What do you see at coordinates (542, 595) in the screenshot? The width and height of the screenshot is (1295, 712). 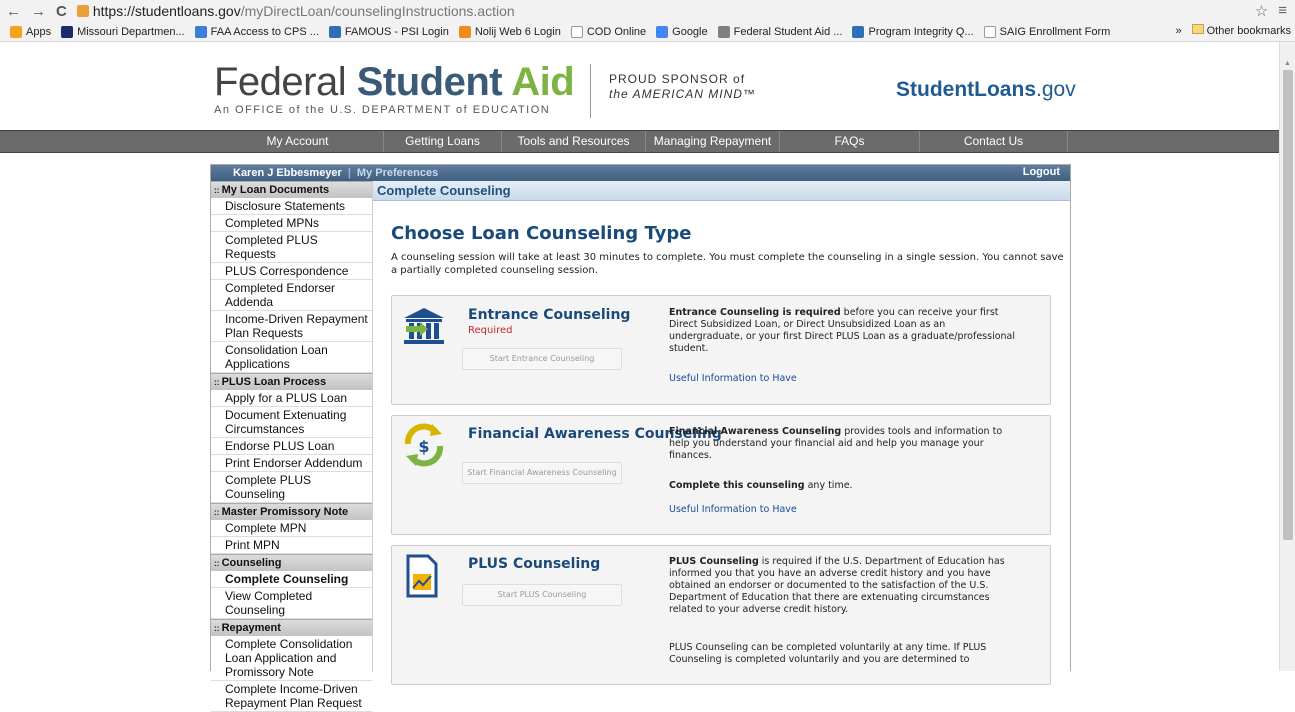 I see `start-plus-counseling-button: Start PLUS Counseling` at bounding box center [542, 595].